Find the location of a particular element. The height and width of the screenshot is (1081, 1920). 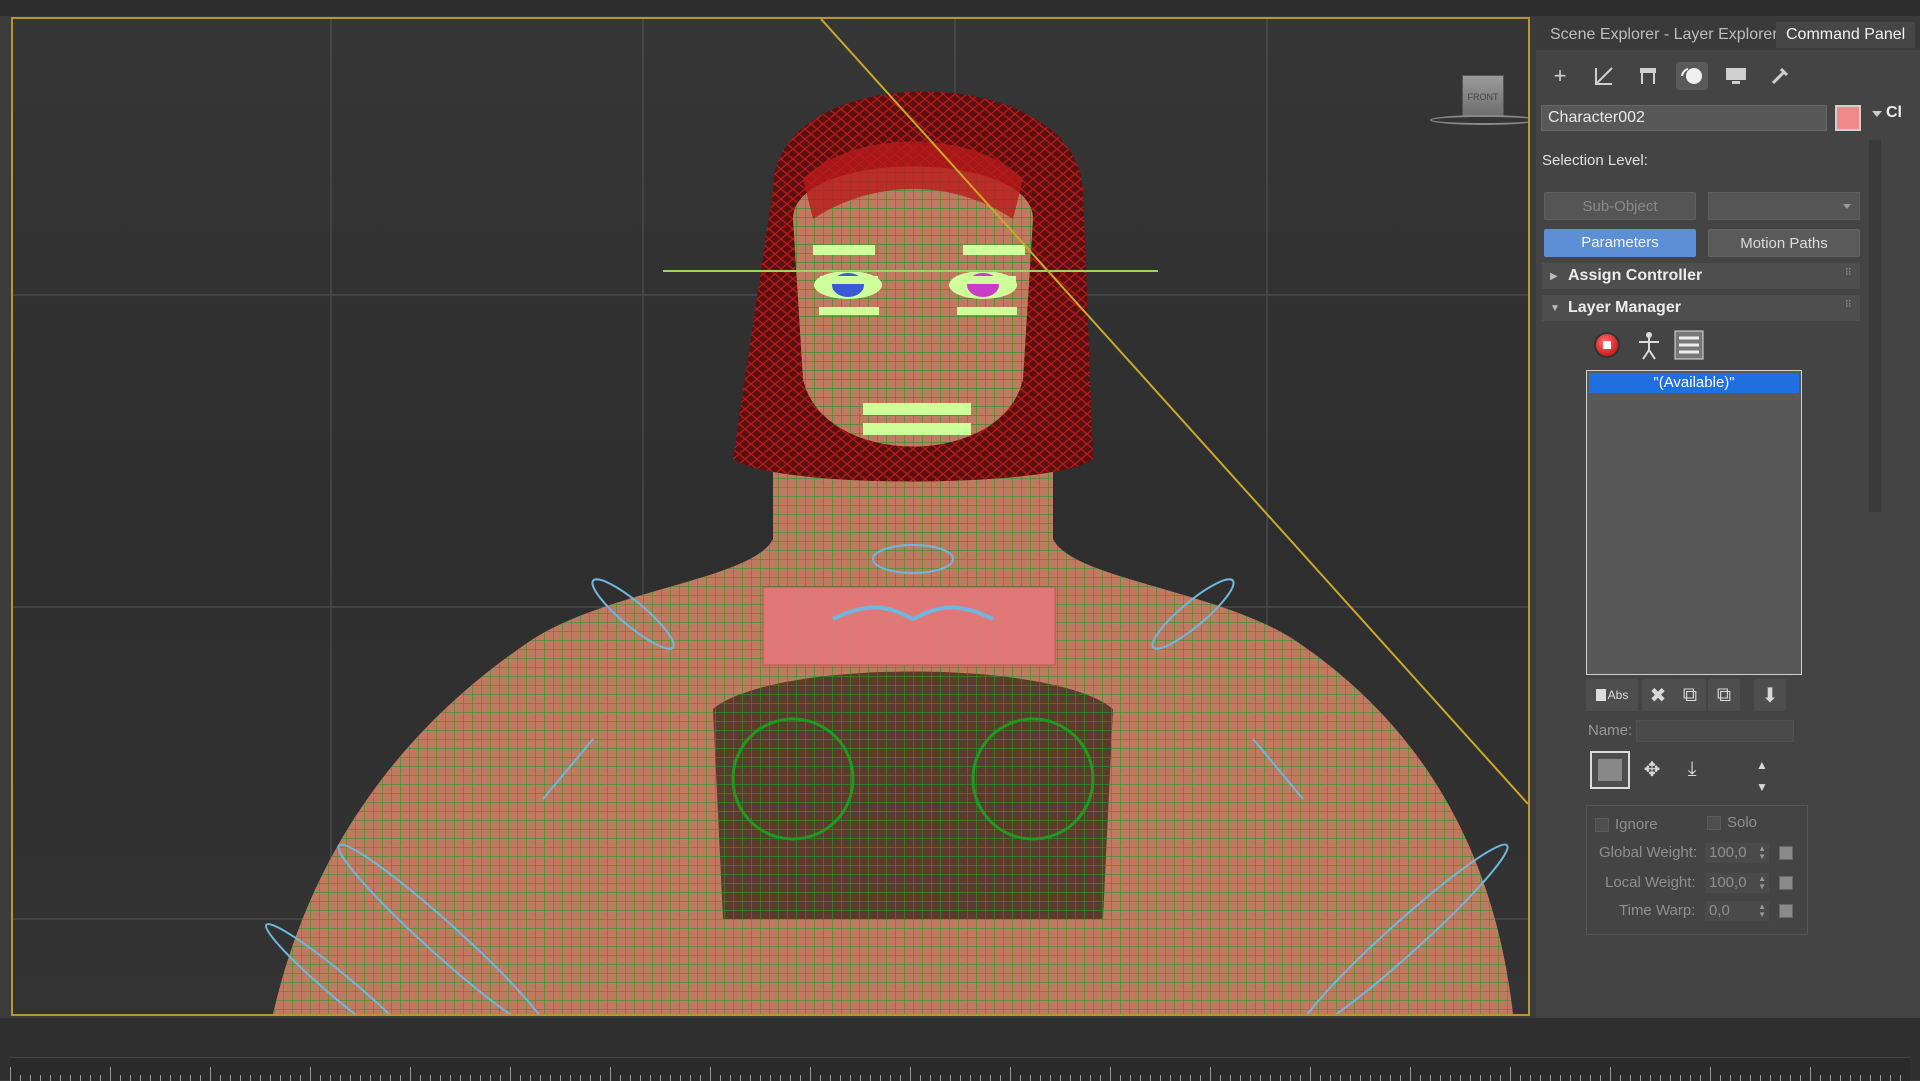

local-weight-spinner: 100,0 ▲ ▼ is located at coordinates (1737, 883).